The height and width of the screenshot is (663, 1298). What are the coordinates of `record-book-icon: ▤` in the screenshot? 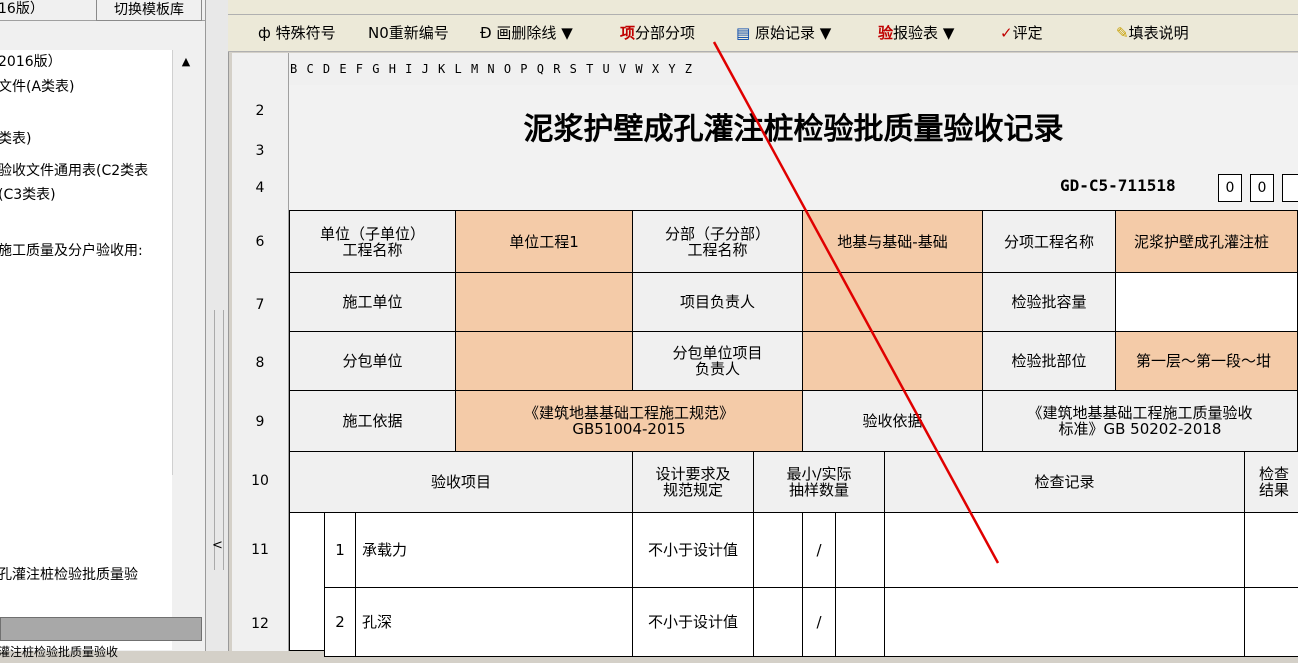 It's located at (743, 33).